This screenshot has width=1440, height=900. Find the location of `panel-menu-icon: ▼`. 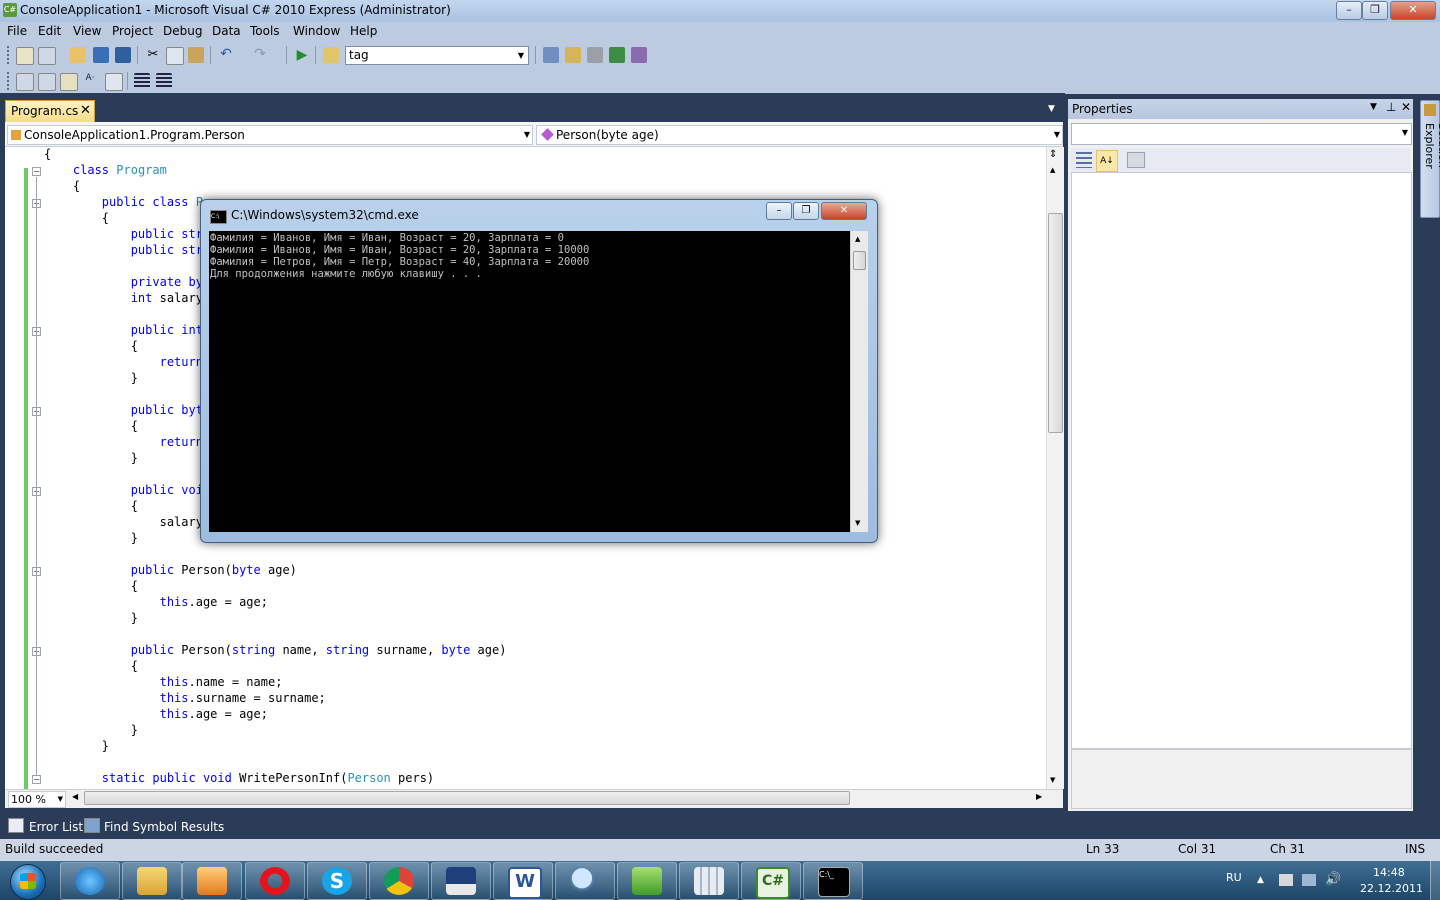

panel-menu-icon: ▼ is located at coordinates (1373, 107).